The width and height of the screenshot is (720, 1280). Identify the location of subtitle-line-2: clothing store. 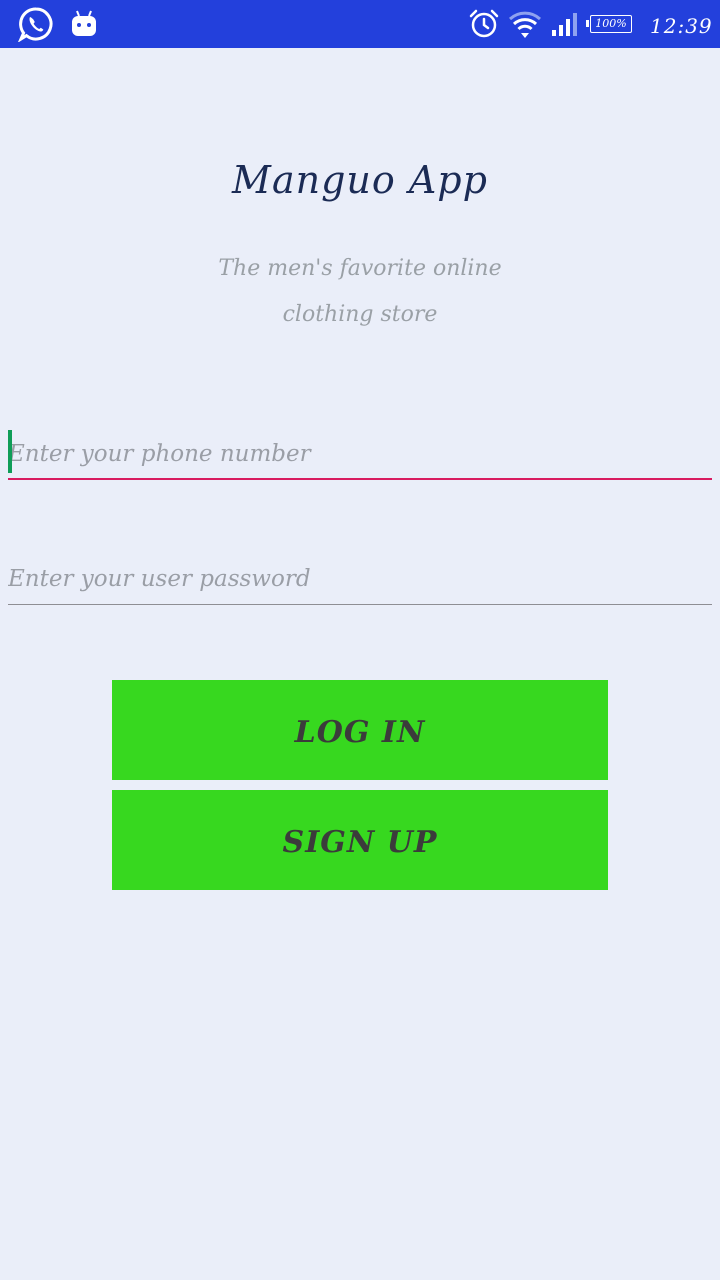
(360, 314).